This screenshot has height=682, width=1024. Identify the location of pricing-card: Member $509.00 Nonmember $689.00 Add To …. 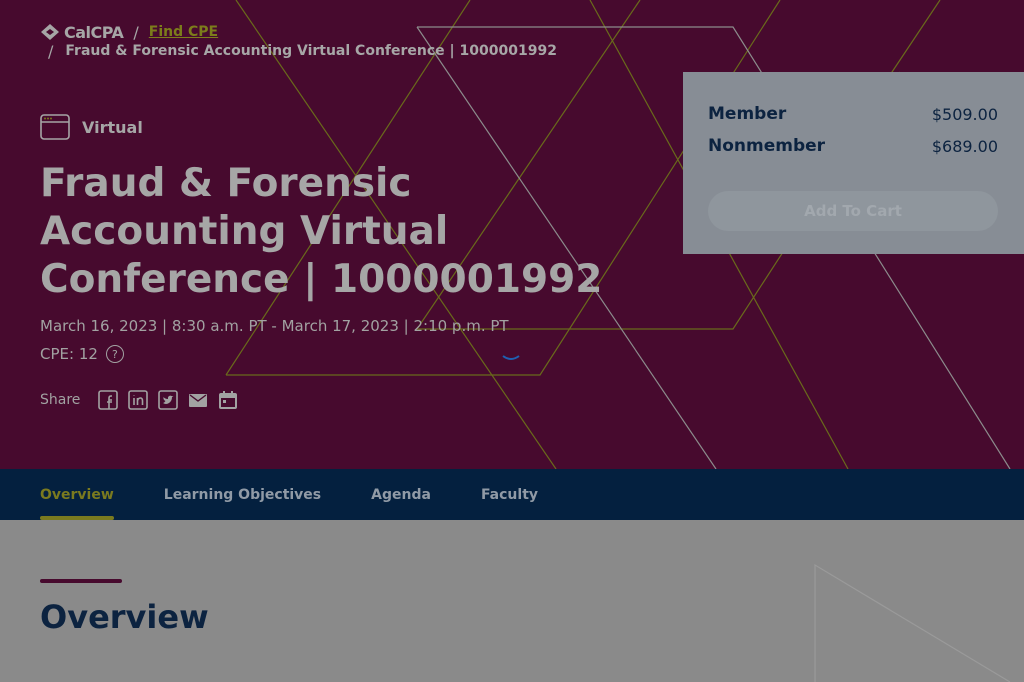
(853, 163).